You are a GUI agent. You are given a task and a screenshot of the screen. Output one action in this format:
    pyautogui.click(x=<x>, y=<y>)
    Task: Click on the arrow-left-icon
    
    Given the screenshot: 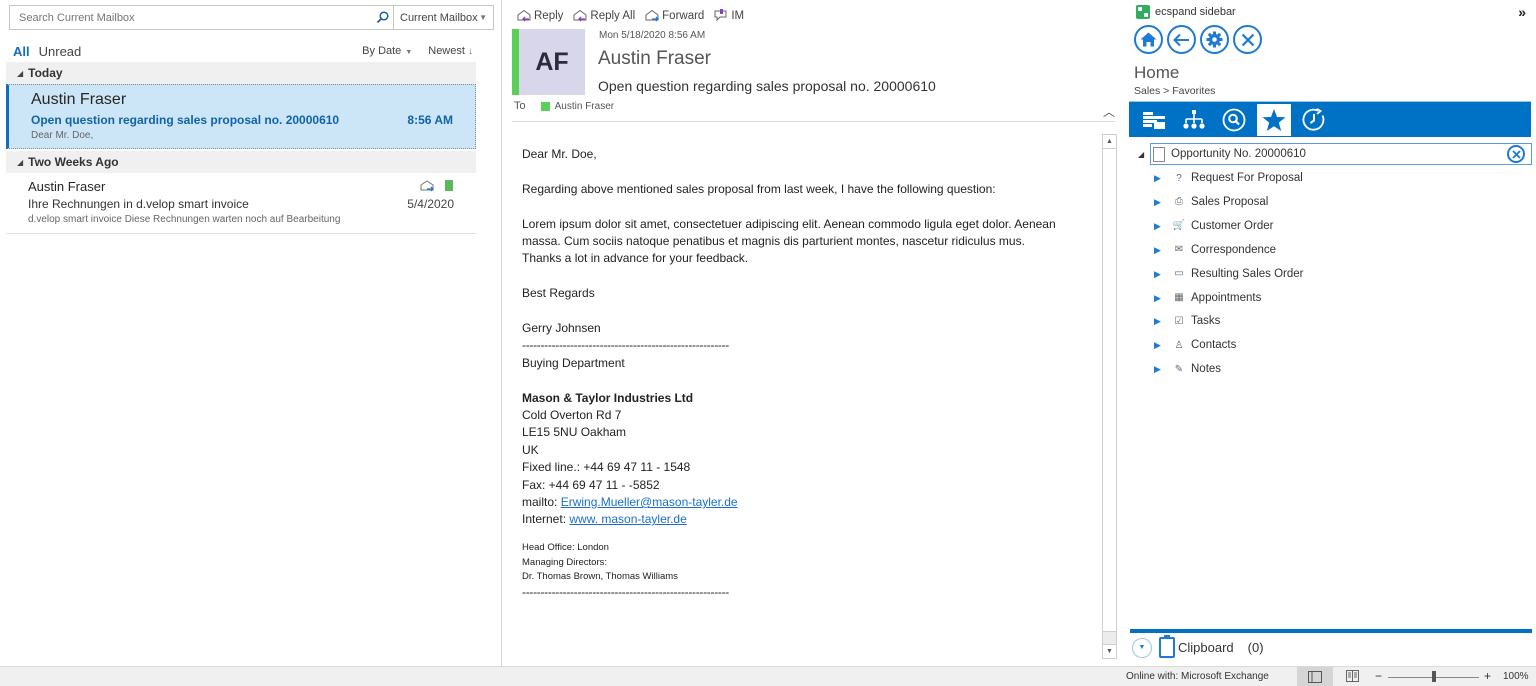 What is the action you would take?
    pyautogui.click(x=1181, y=39)
    